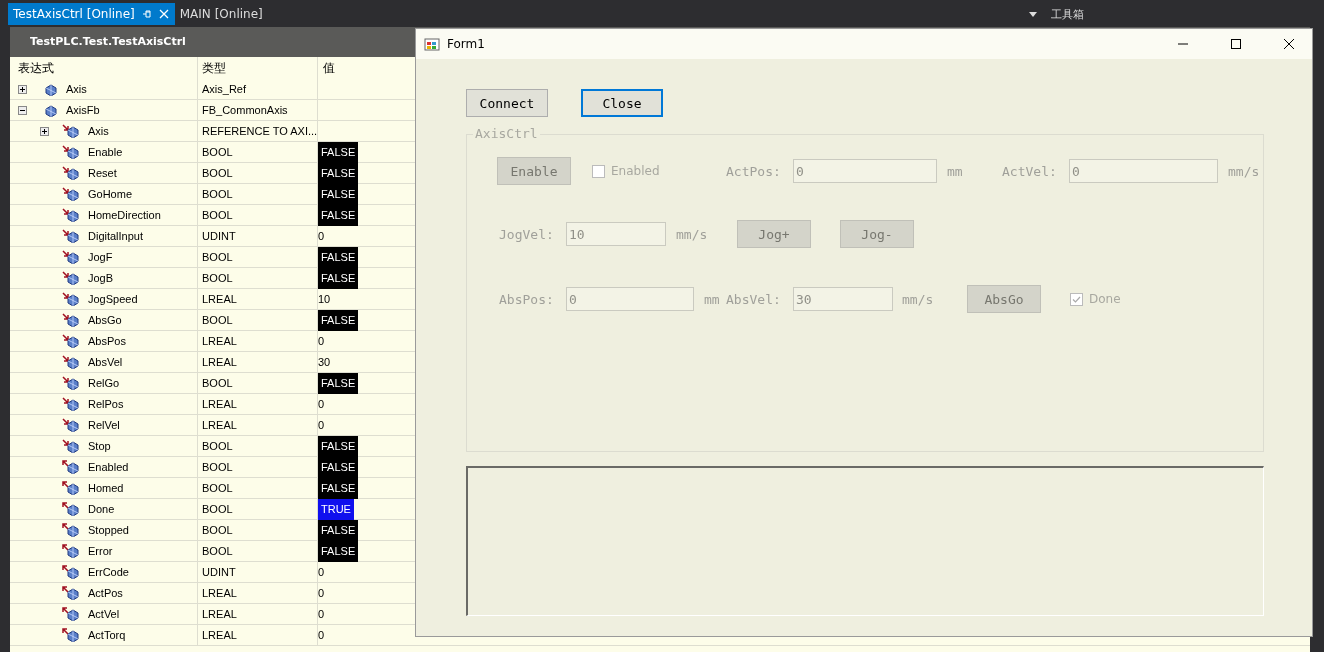 This screenshot has height=652, width=1324. I want to click on variable-name: ActPos, so click(105, 593).